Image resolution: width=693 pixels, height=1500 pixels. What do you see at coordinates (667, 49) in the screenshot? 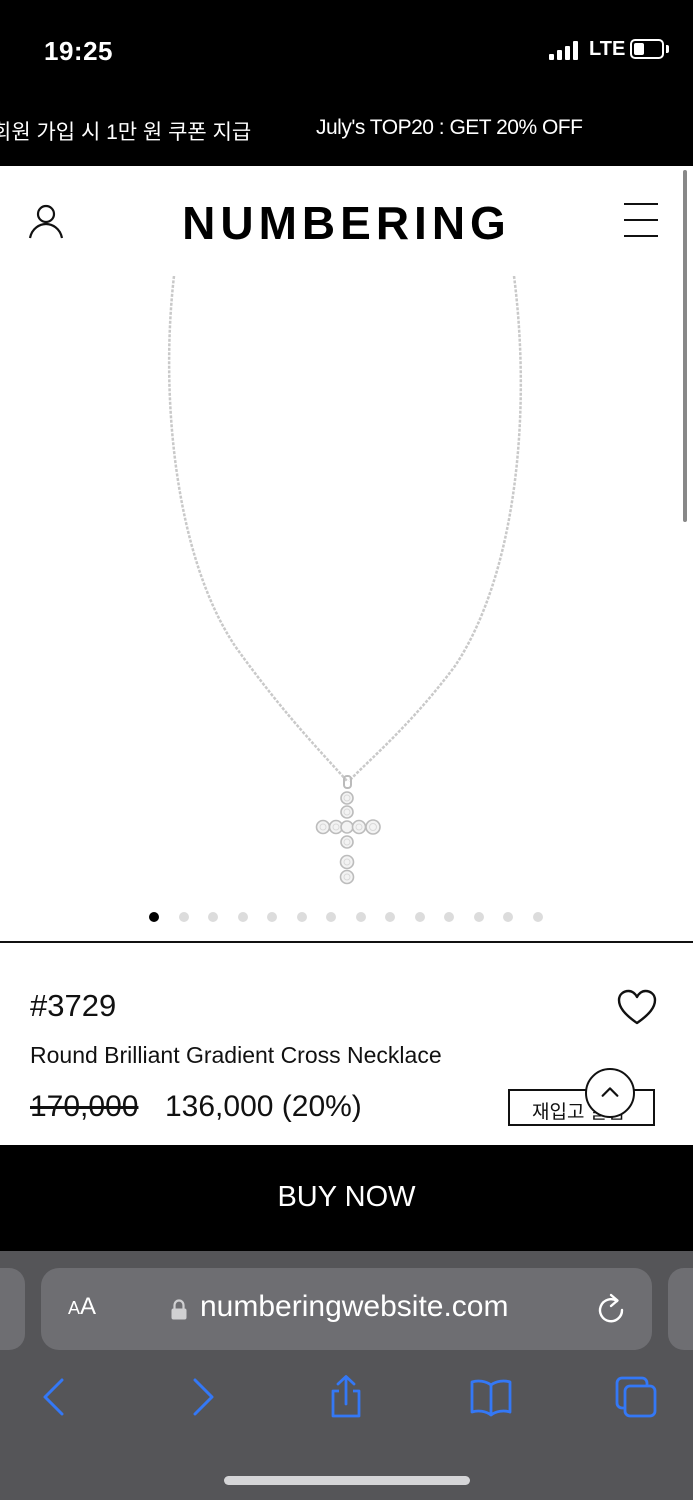
I see `battery-nub` at bounding box center [667, 49].